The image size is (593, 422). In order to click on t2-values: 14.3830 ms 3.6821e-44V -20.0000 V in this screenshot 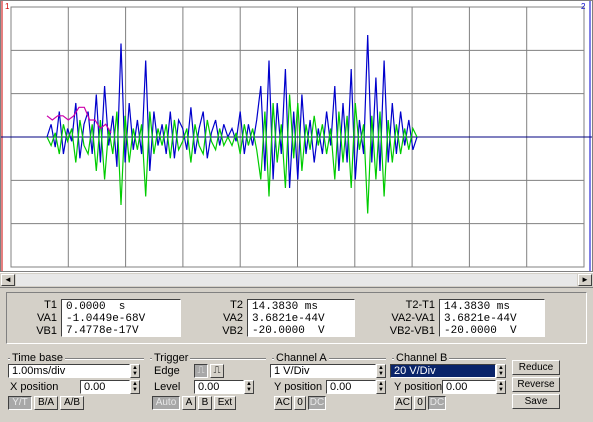, I will do `click(301, 318)`.